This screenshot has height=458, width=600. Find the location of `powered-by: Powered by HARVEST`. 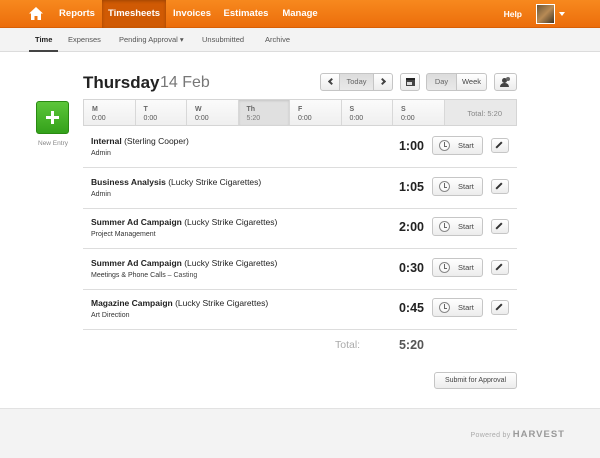

powered-by: Powered by HARVEST is located at coordinates (518, 434).